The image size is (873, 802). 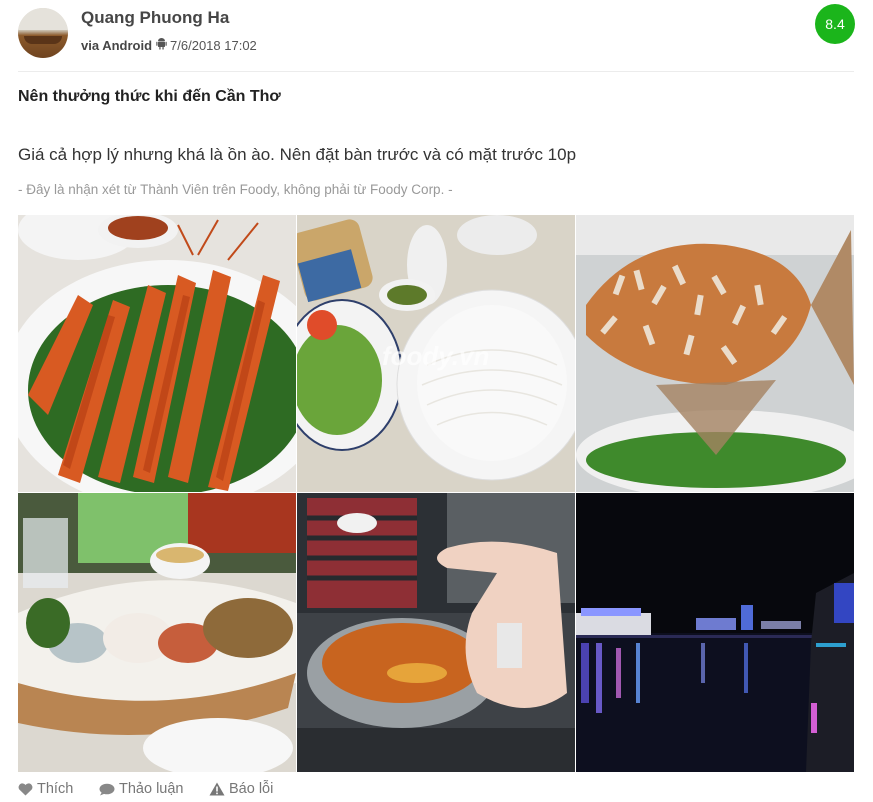 What do you see at coordinates (715, 632) in the screenshot?
I see `photo-night-river` at bounding box center [715, 632].